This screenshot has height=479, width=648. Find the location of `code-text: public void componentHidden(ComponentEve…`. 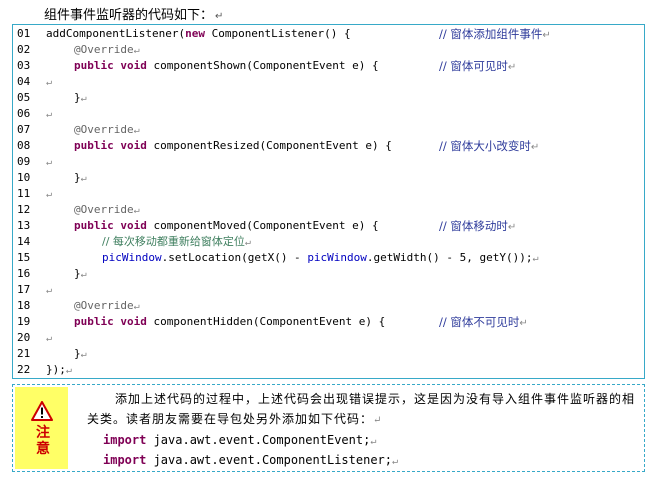

code-text: public void componentHidden(ComponentEve… is located at coordinates (229, 322).